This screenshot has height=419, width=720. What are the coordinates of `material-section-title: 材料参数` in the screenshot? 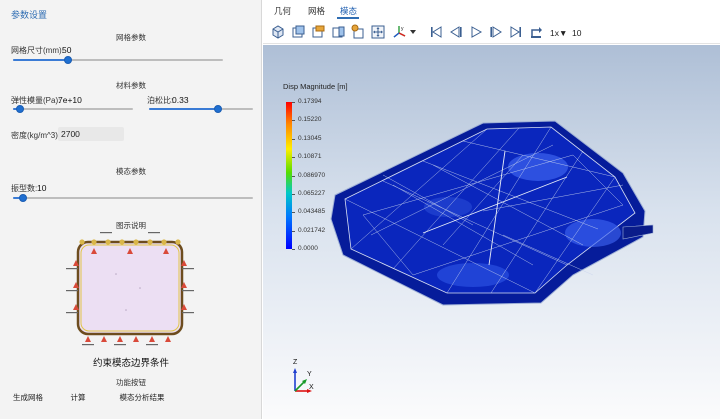 It's located at (131, 85).